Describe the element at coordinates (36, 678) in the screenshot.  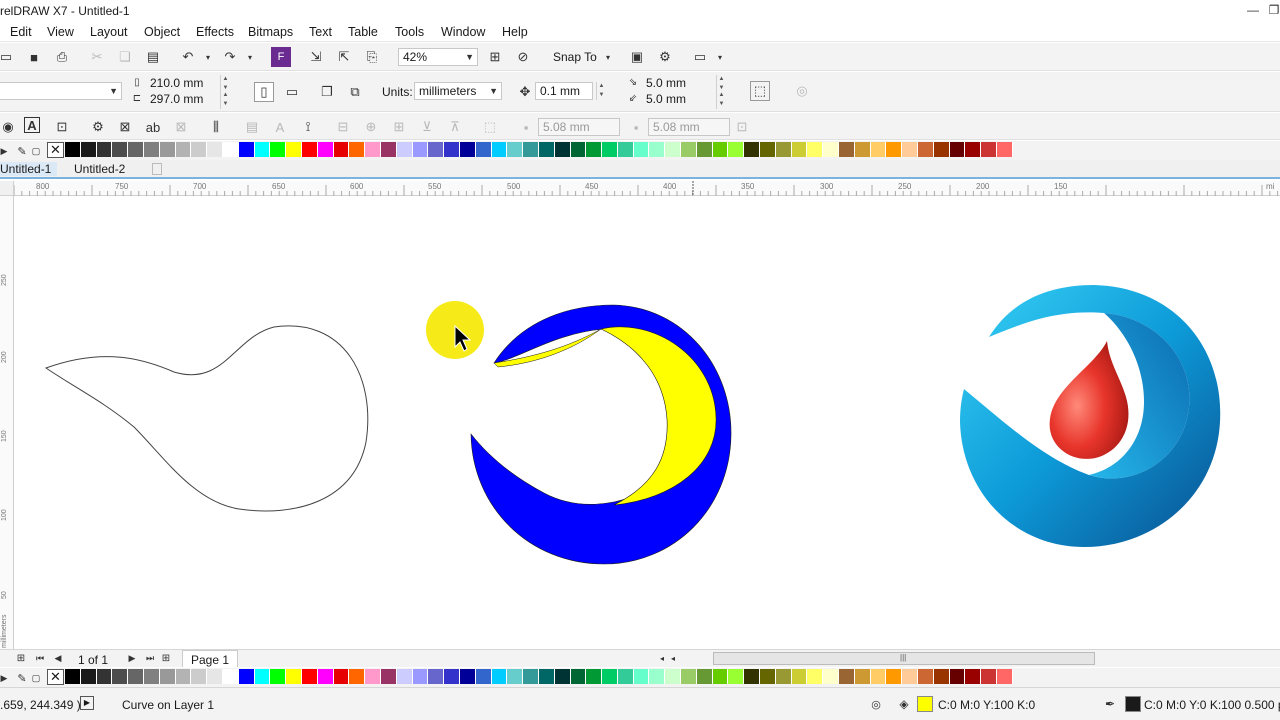
I see `palette-options-icon: ▢` at that location.